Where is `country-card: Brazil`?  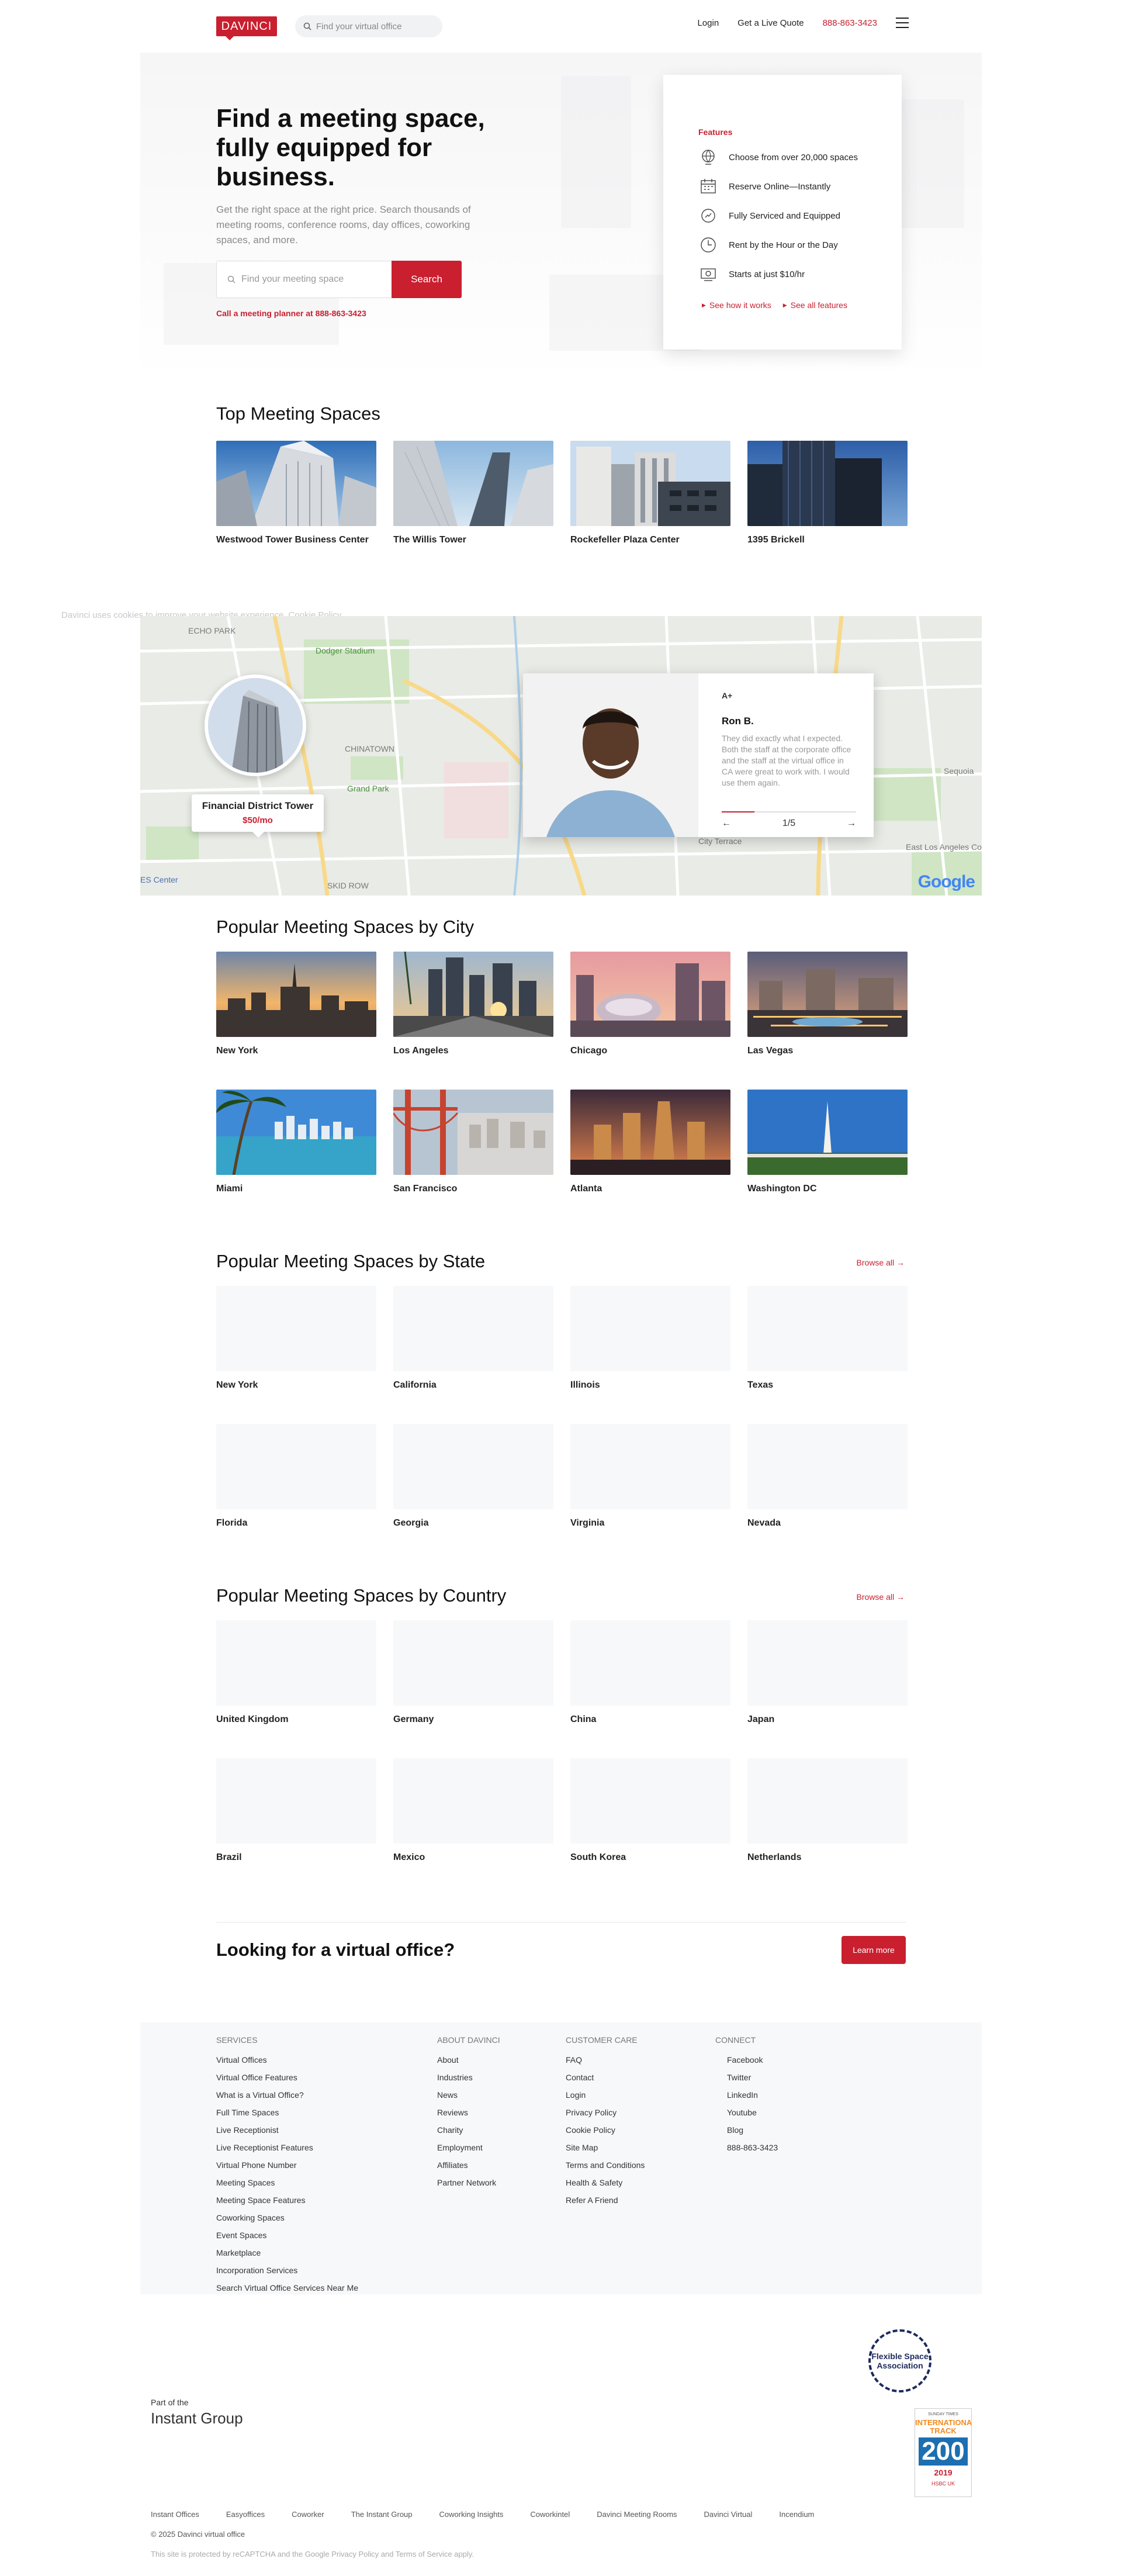 country-card: Brazil is located at coordinates (296, 1810).